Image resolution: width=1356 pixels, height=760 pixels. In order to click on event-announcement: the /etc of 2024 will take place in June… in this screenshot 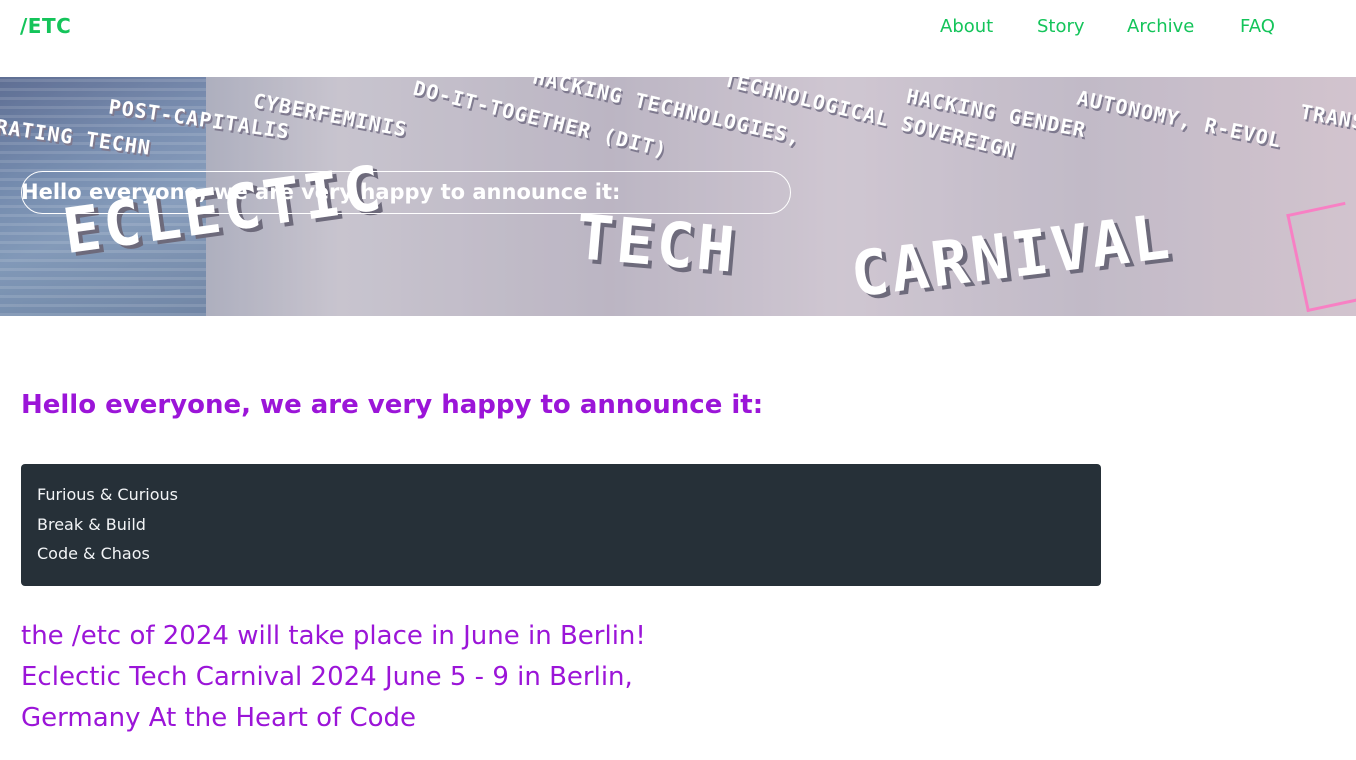, I will do `click(351, 677)`.